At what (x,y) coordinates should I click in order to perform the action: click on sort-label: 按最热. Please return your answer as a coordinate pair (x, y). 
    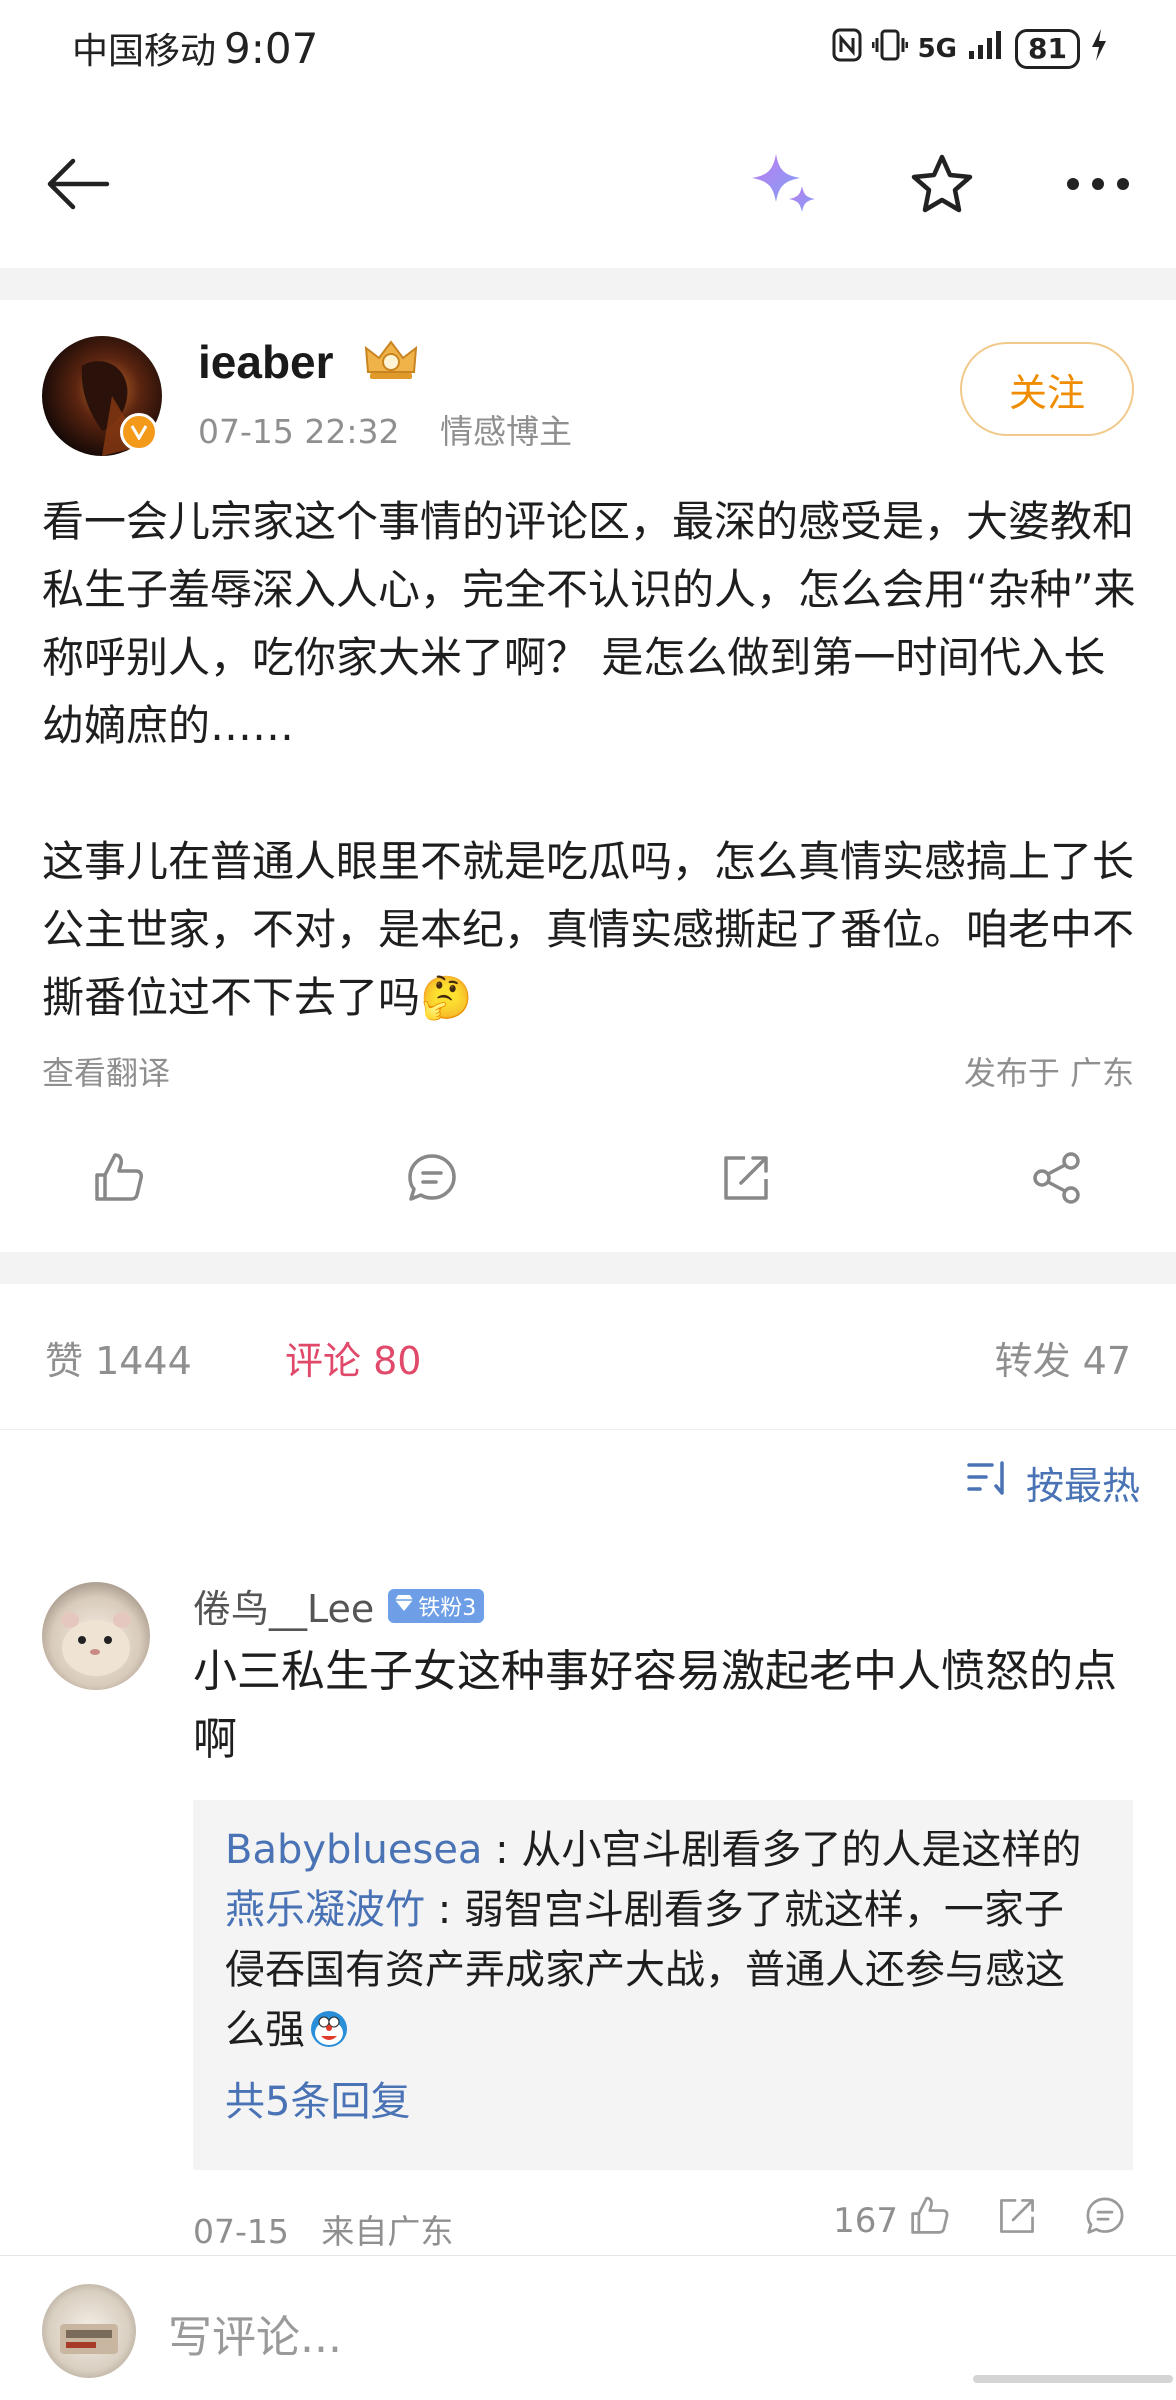
    Looking at the image, I should click on (1082, 1486).